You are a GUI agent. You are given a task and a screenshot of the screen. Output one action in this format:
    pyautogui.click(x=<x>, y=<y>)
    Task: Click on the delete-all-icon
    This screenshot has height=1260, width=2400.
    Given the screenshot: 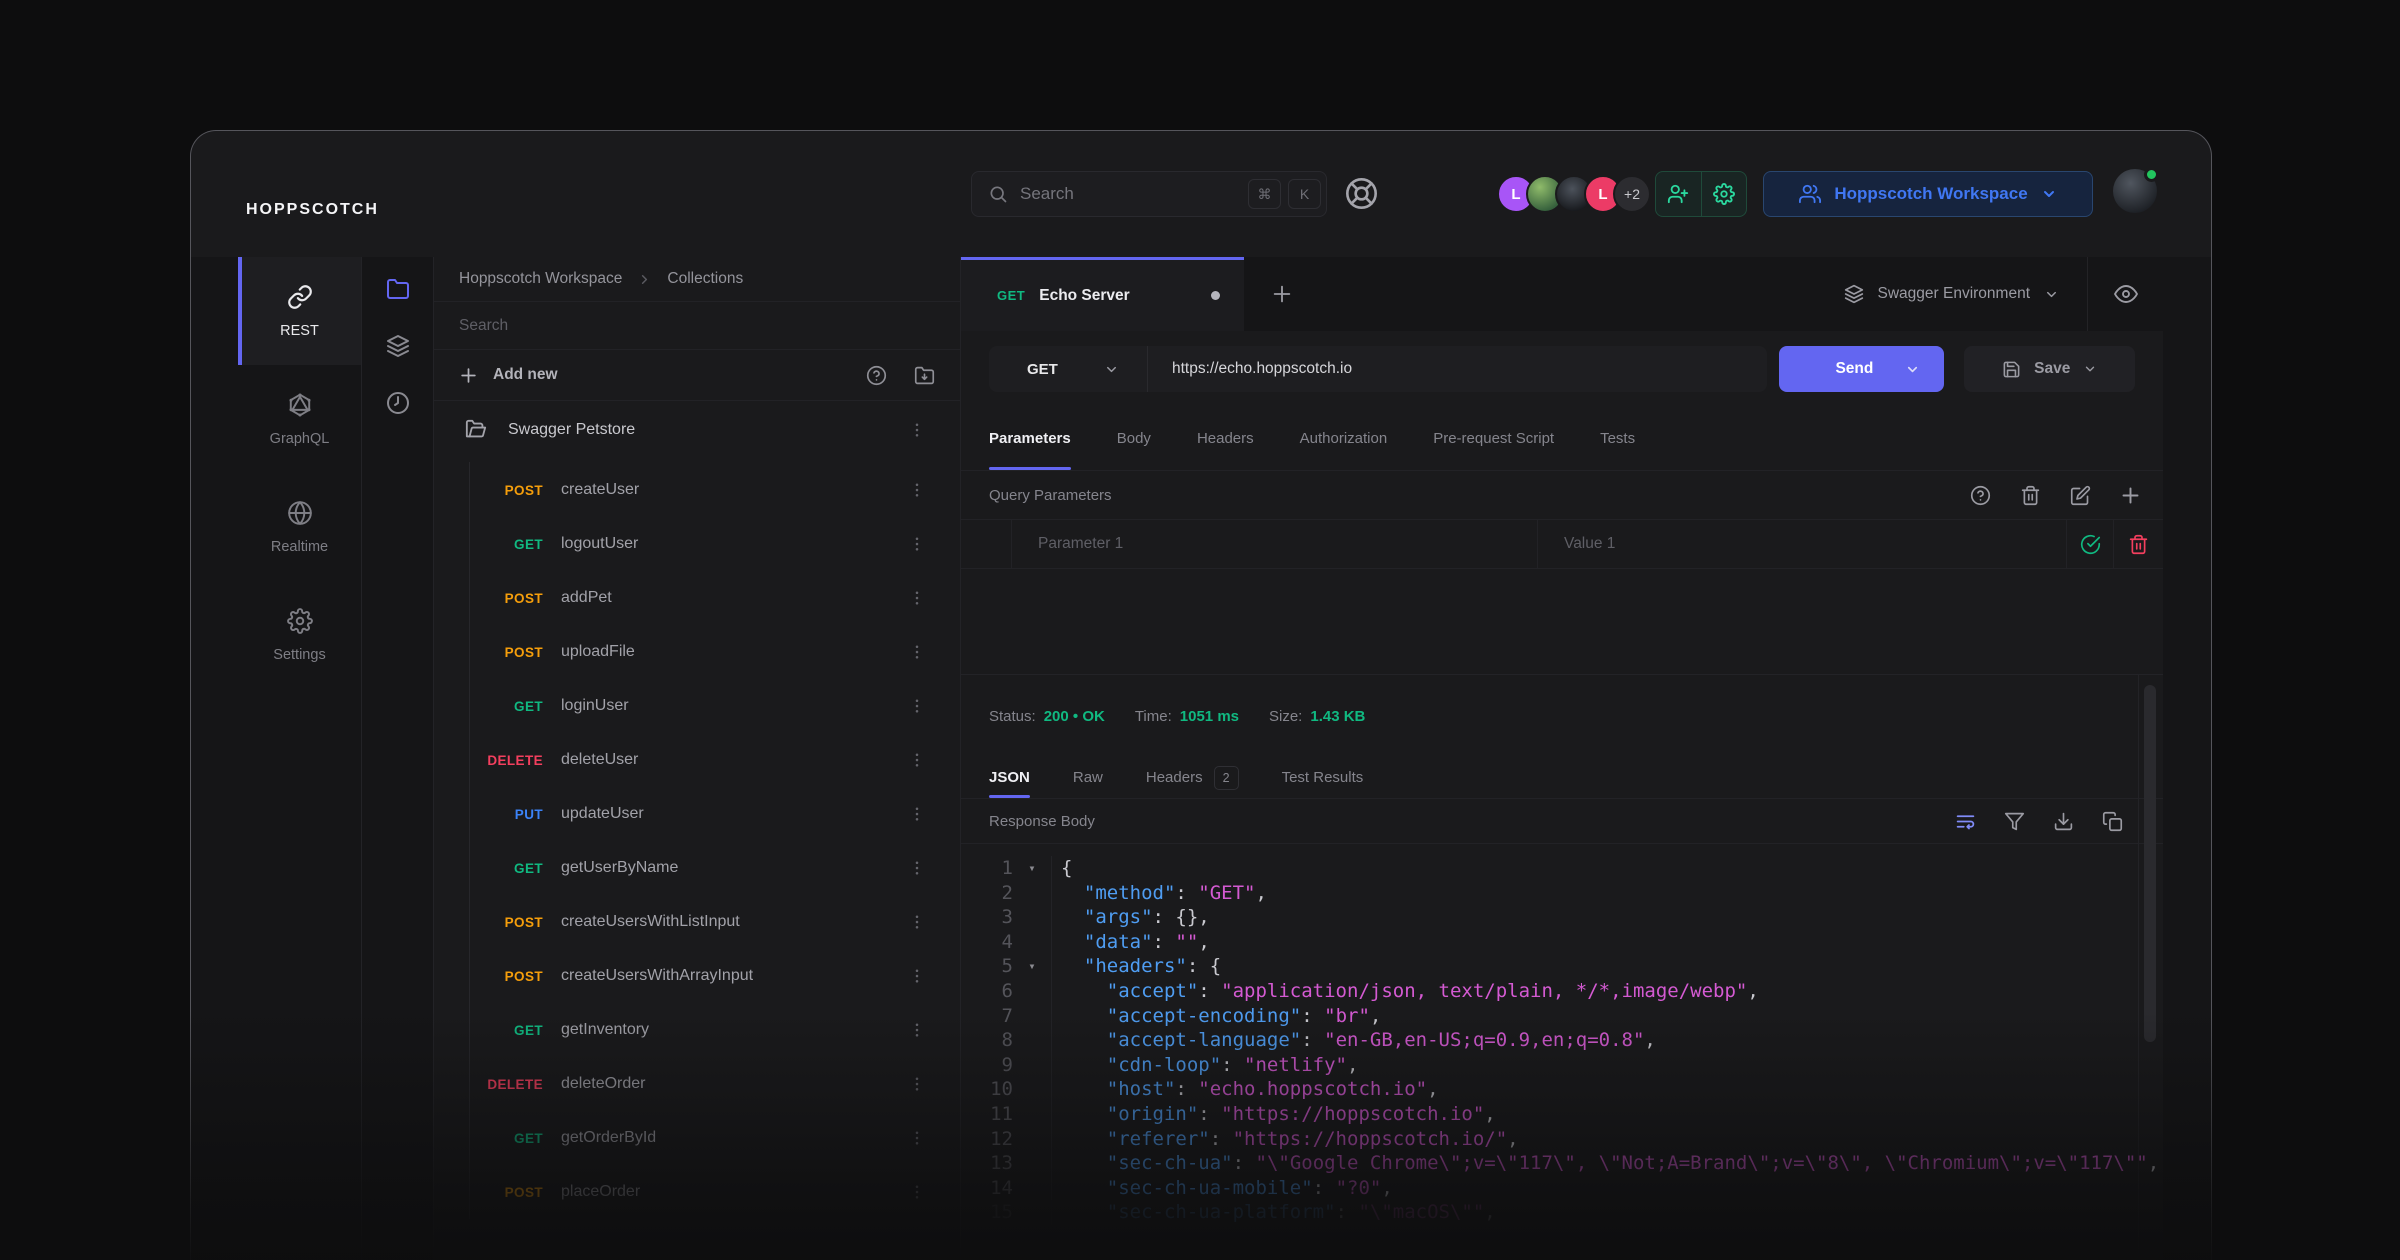 What is the action you would take?
    pyautogui.click(x=2030, y=495)
    